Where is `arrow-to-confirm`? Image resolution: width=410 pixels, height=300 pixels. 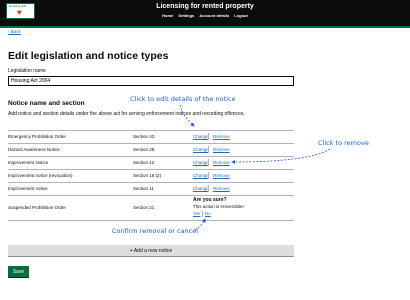
arrow-to-confirm is located at coordinates (200, 224).